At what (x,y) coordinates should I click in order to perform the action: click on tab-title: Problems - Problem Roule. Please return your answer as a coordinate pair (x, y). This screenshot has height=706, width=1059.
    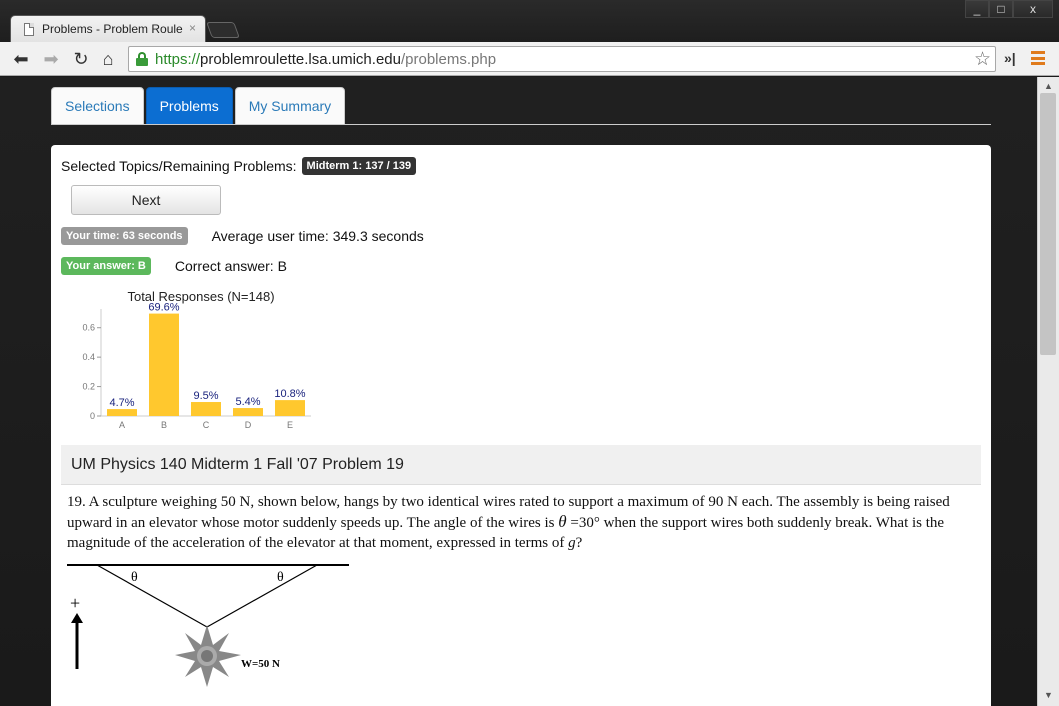
    Looking at the image, I should click on (112, 29).